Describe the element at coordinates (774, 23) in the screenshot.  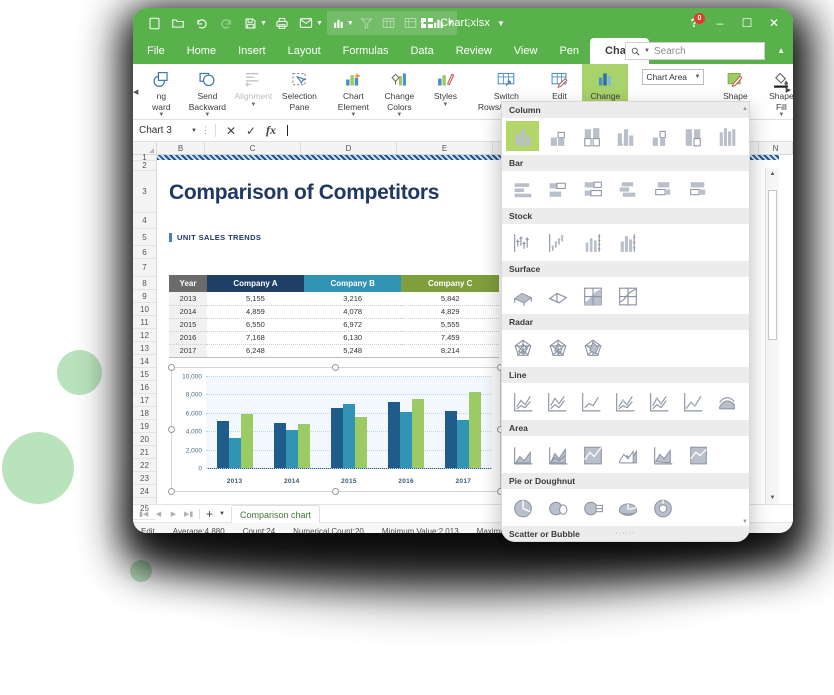
I see `close-button: ✕` at that location.